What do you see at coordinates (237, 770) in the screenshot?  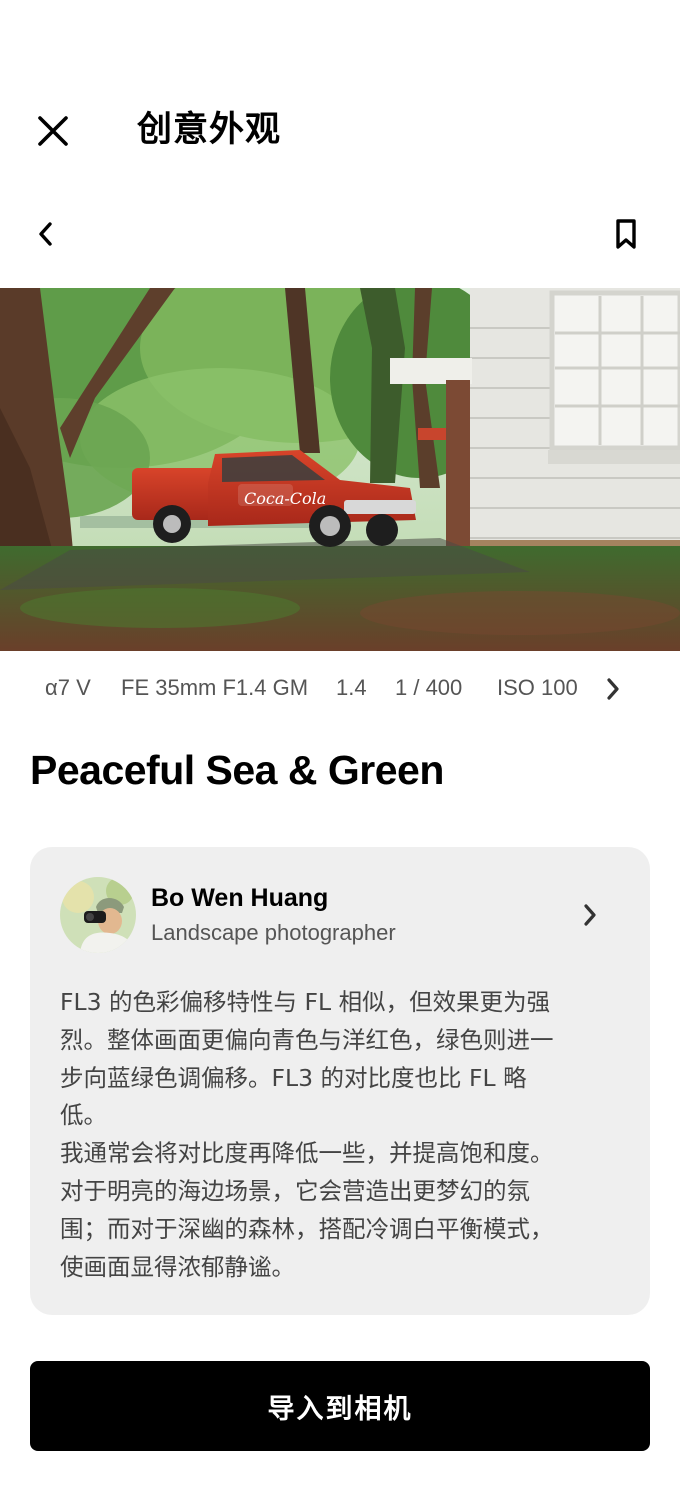 I see `look-title: Peaceful Sea & Green` at bounding box center [237, 770].